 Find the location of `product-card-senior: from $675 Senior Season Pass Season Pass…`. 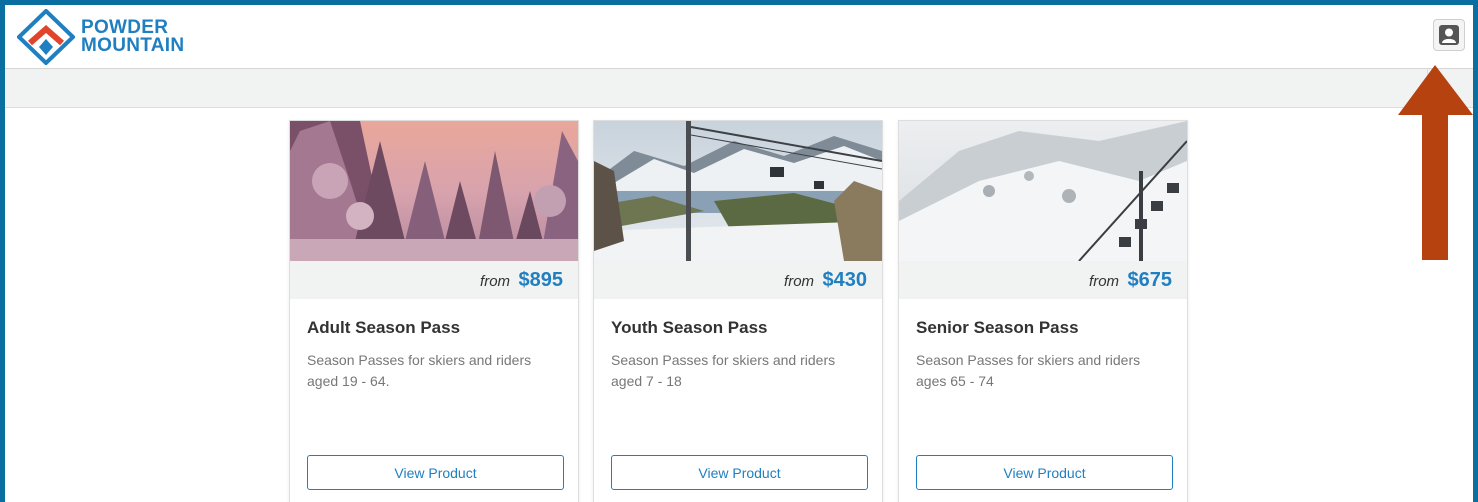

product-card-senior: from $675 Senior Season Pass Season Pass… is located at coordinates (1043, 311).